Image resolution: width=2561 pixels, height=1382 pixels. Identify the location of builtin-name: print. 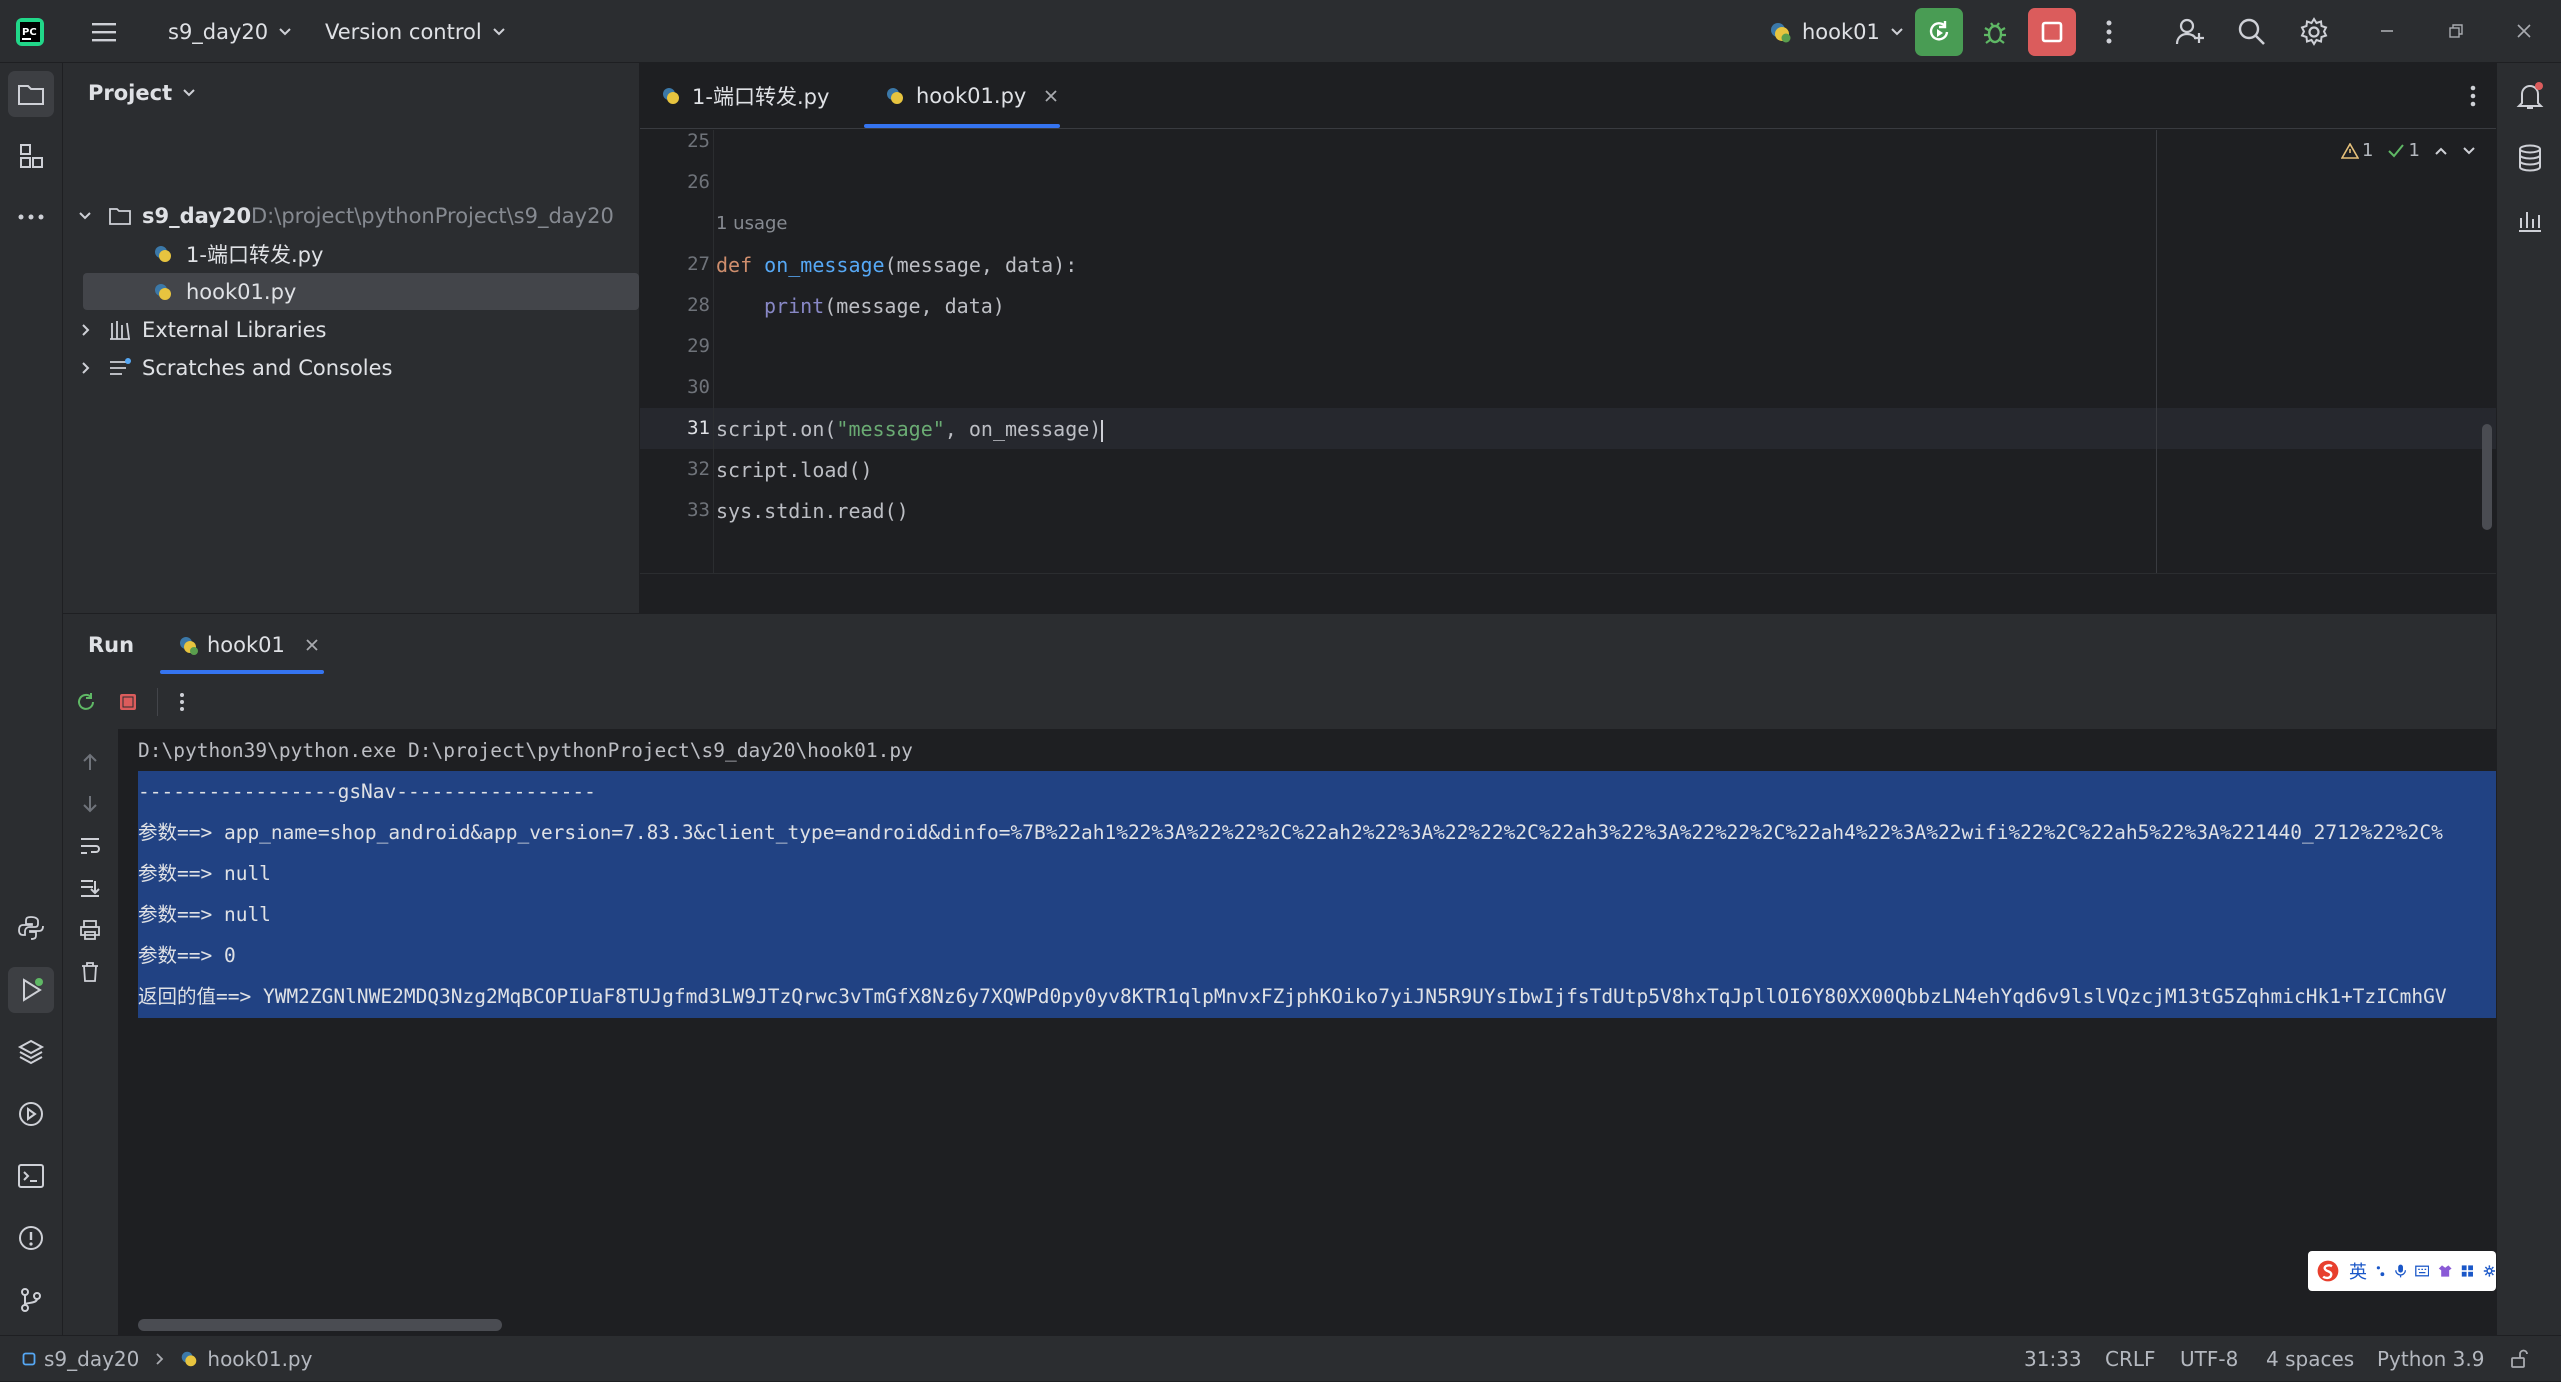
(794, 306).